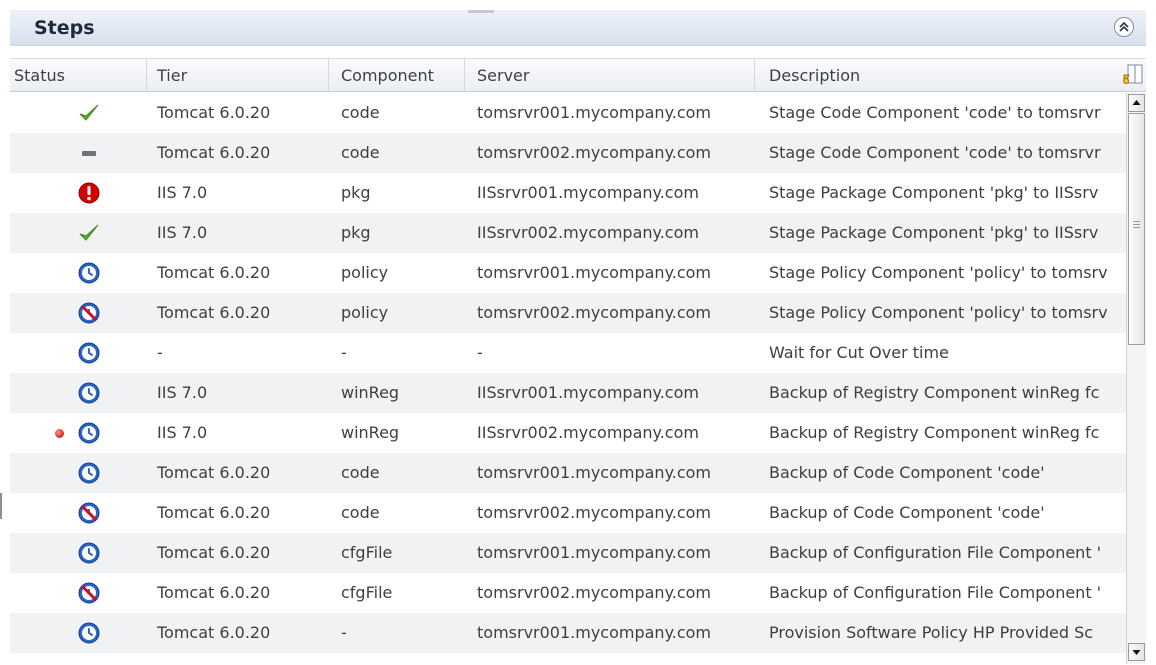  Describe the element at coordinates (931, 632) in the screenshot. I see `description-cell: Provision Software Policy HP Provided Sc` at that location.